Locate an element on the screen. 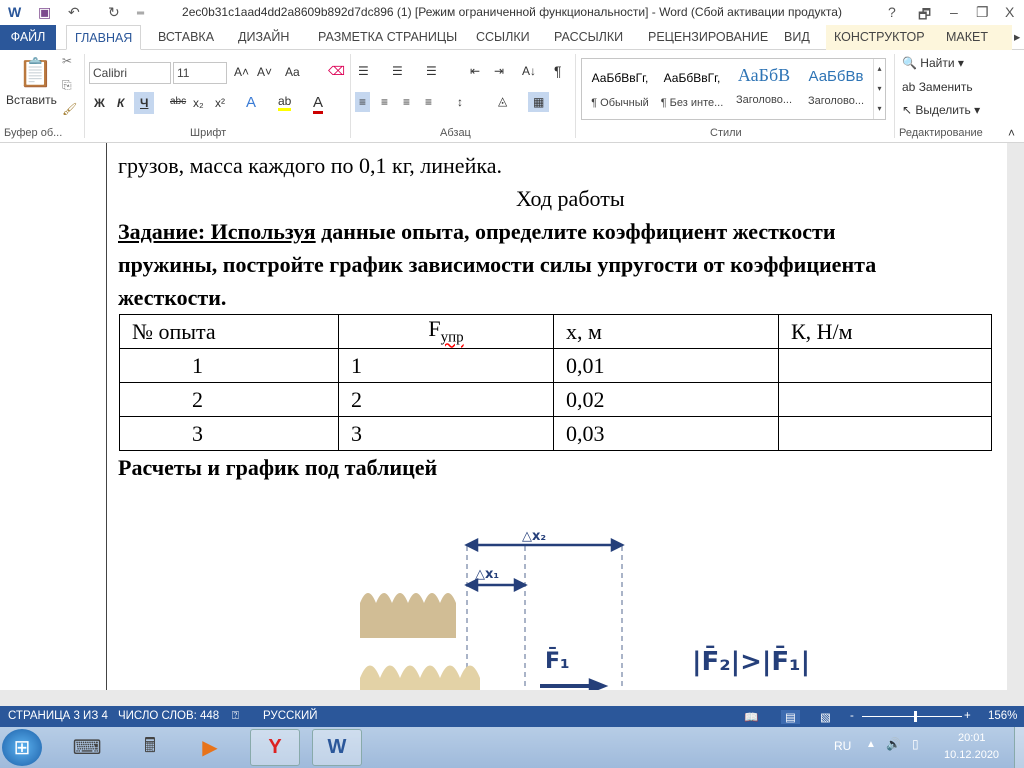 This screenshot has width=1024, height=768. language: РУССКИЙ is located at coordinates (290, 716).